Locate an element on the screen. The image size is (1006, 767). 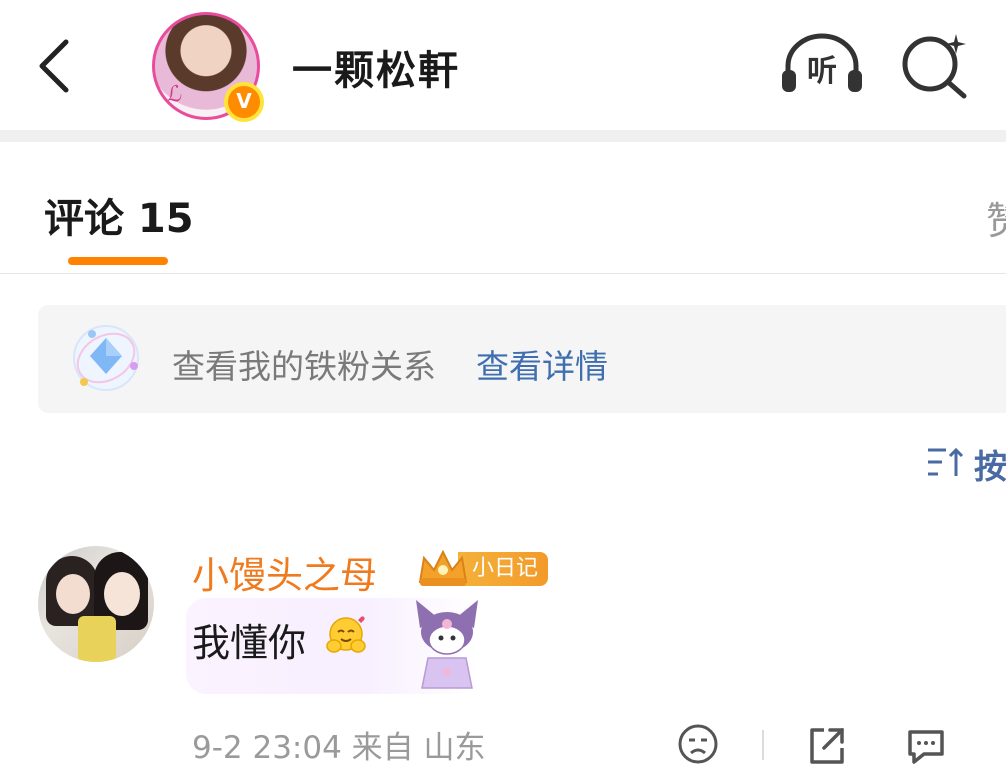
sort-icon is located at coordinates (945, 462).